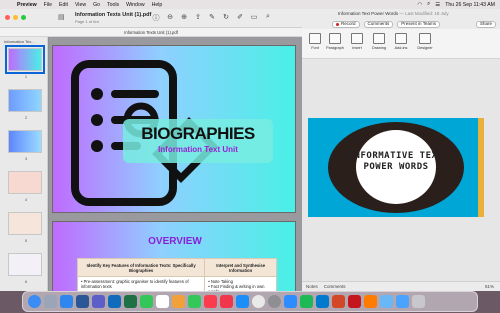  Describe the element at coordinates (335, 41) in the screenshot. I see `paragraph-button: Paragraph` at that location.